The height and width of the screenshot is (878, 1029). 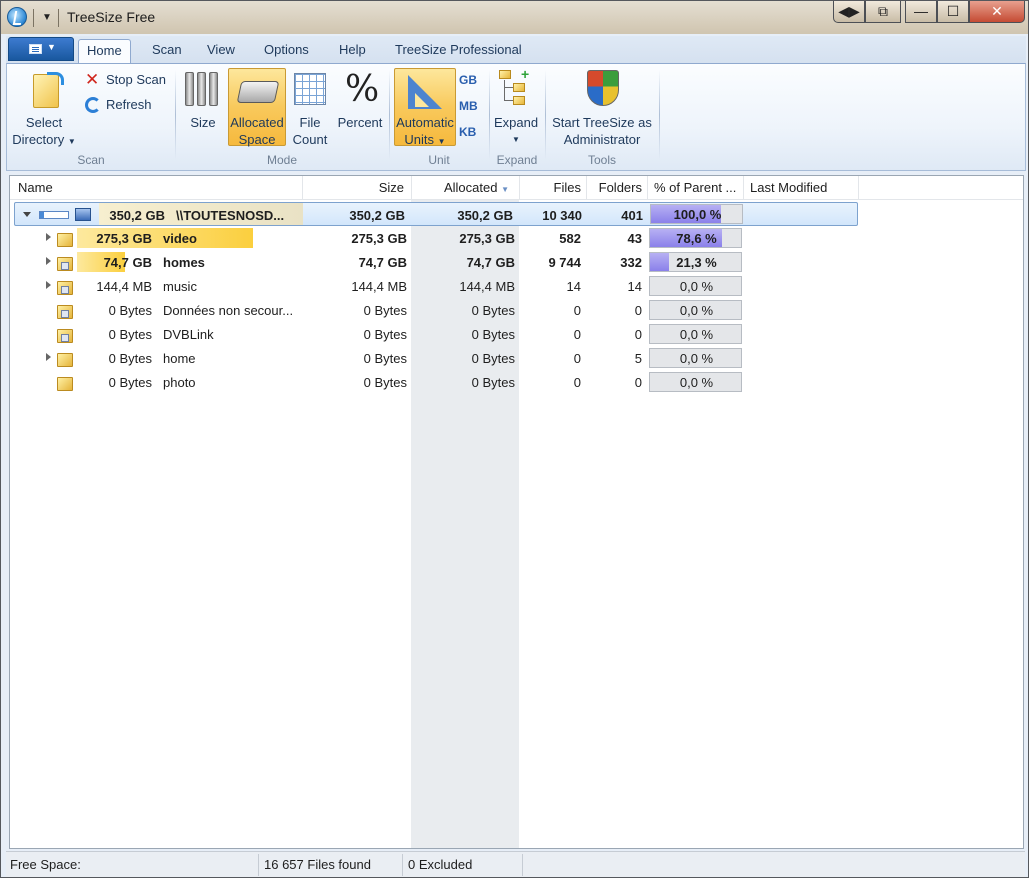 What do you see at coordinates (17, 17) in the screenshot?
I see `treesize-app-icon` at bounding box center [17, 17].